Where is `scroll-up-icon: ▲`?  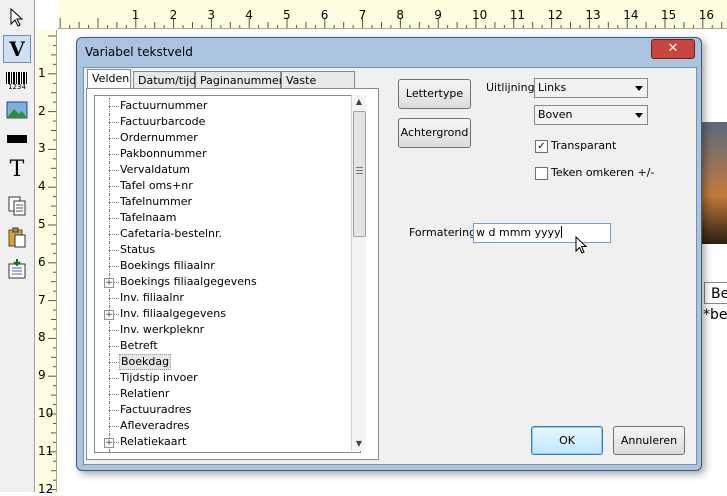 scroll-up-icon: ▲ is located at coordinates (359, 102).